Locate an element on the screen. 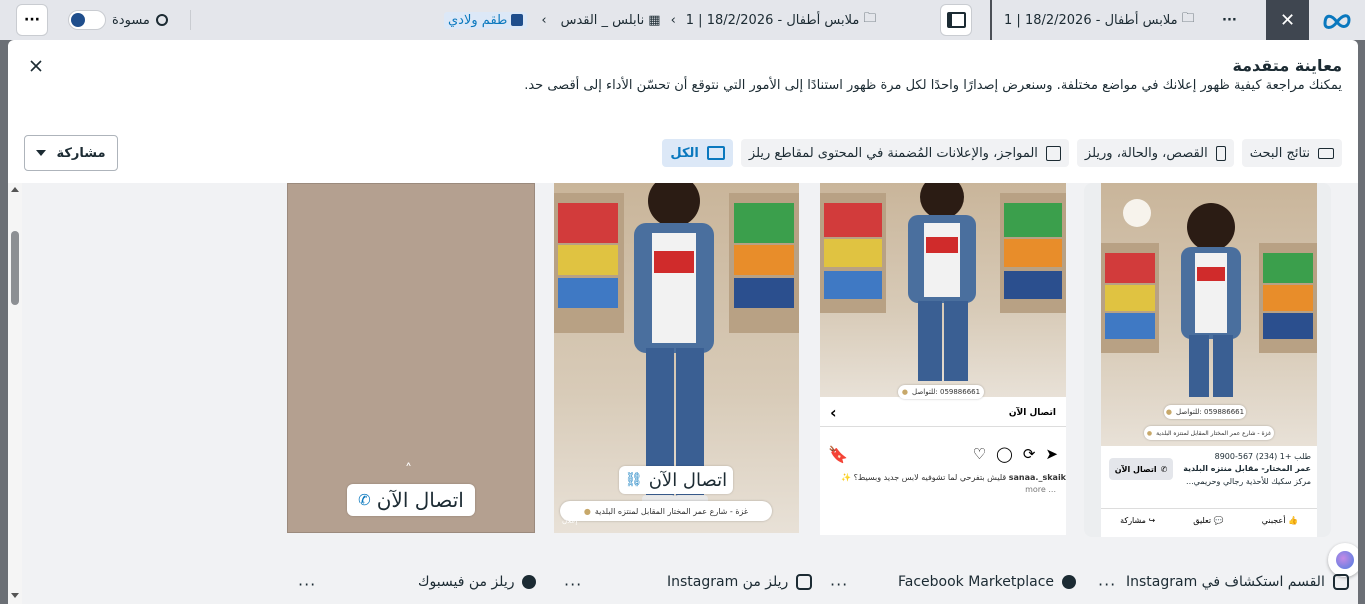 Image resolution: width=1365 pixels, height=604 pixels. ad-photo is located at coordinates (943, 290).